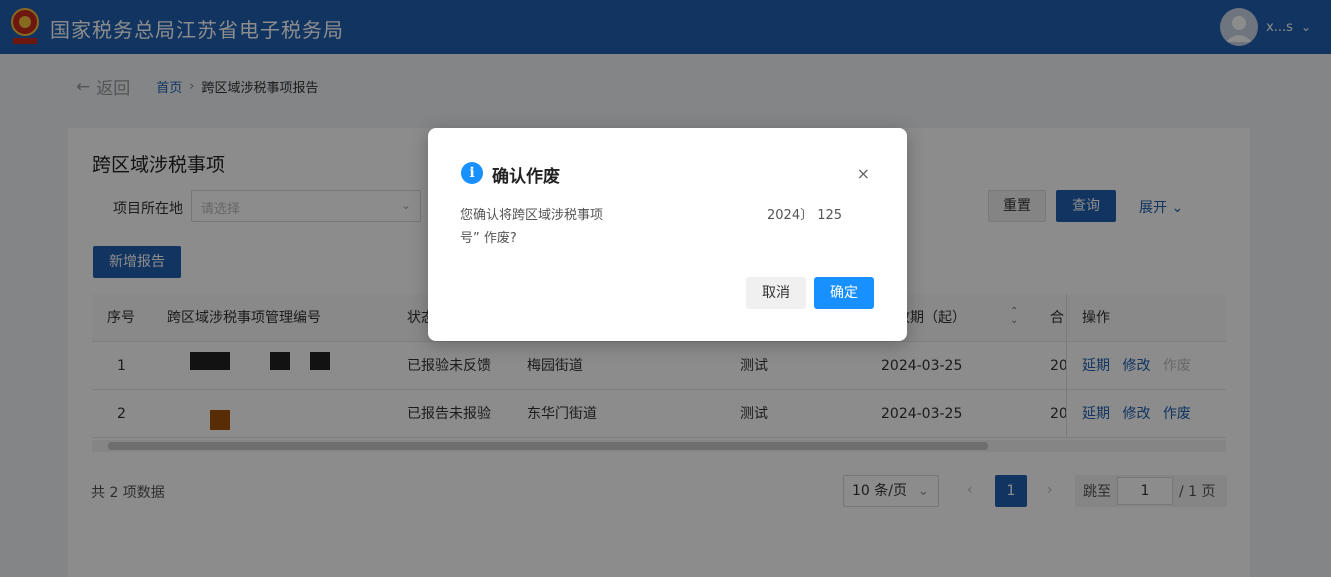  I want to click on dialog-message-code: 2024〕 125, so click(805, 215).